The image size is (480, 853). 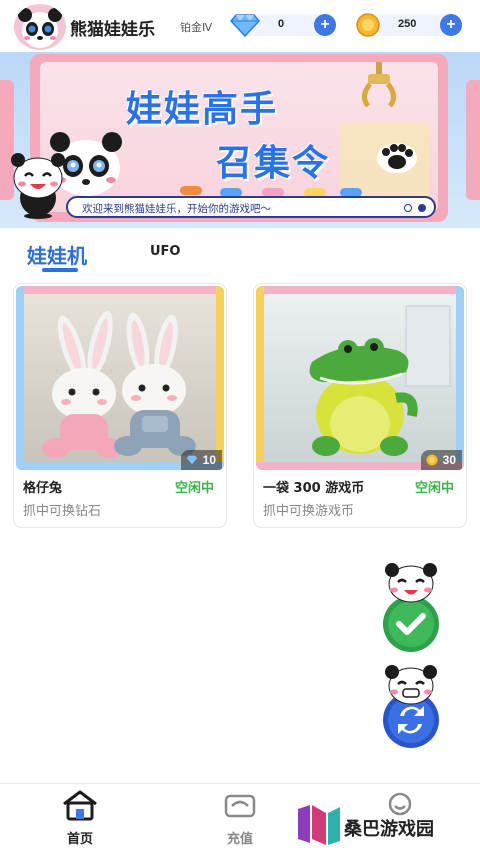 I want to click on add-diamond-button: +, so click(x=325, y=25).